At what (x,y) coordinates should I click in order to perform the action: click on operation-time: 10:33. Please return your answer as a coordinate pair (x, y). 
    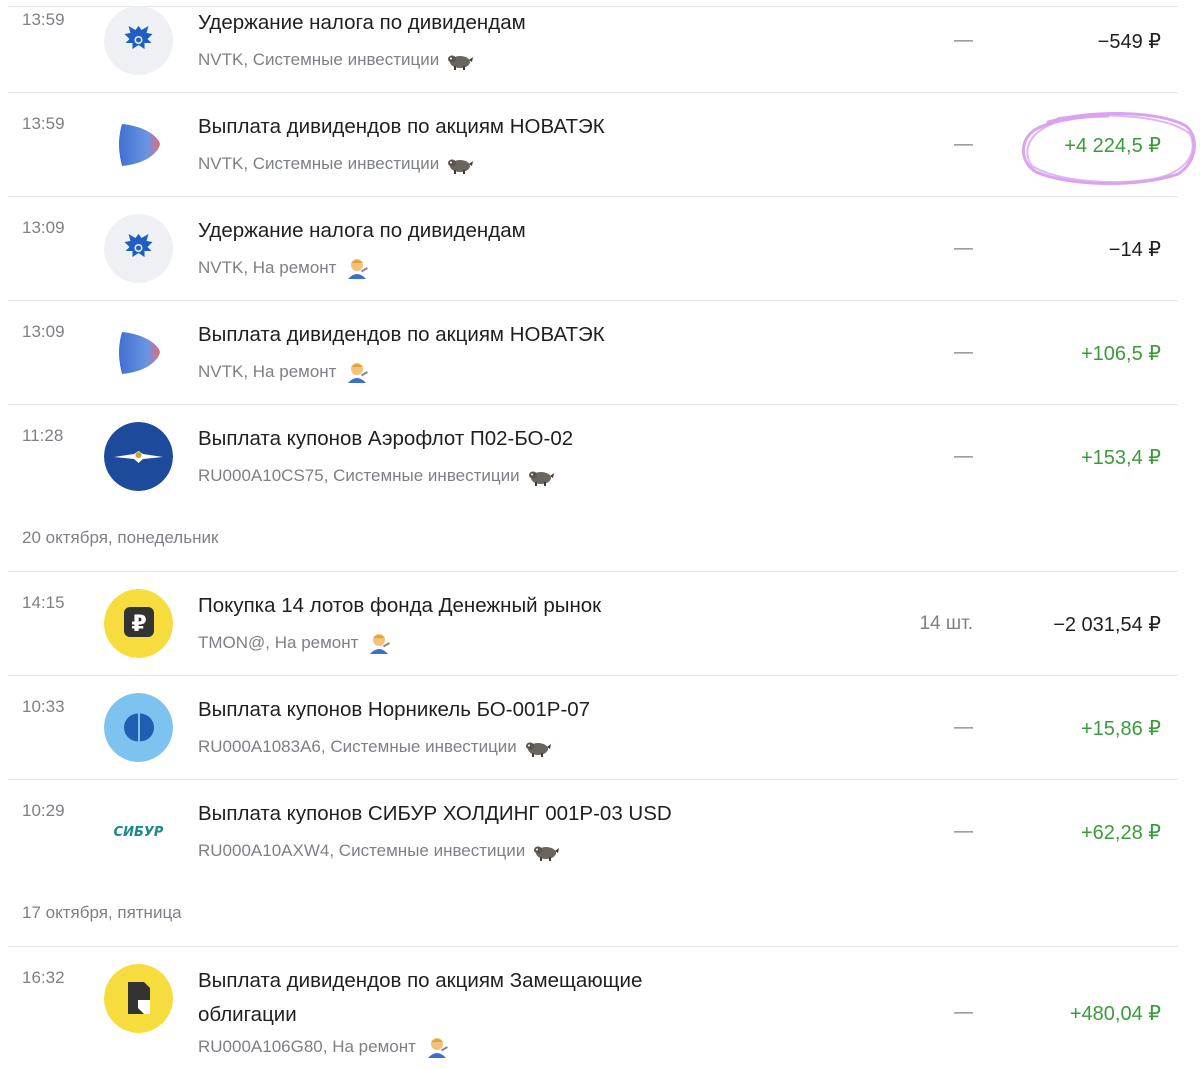
    Looking at the image, I should click on (43, 706).